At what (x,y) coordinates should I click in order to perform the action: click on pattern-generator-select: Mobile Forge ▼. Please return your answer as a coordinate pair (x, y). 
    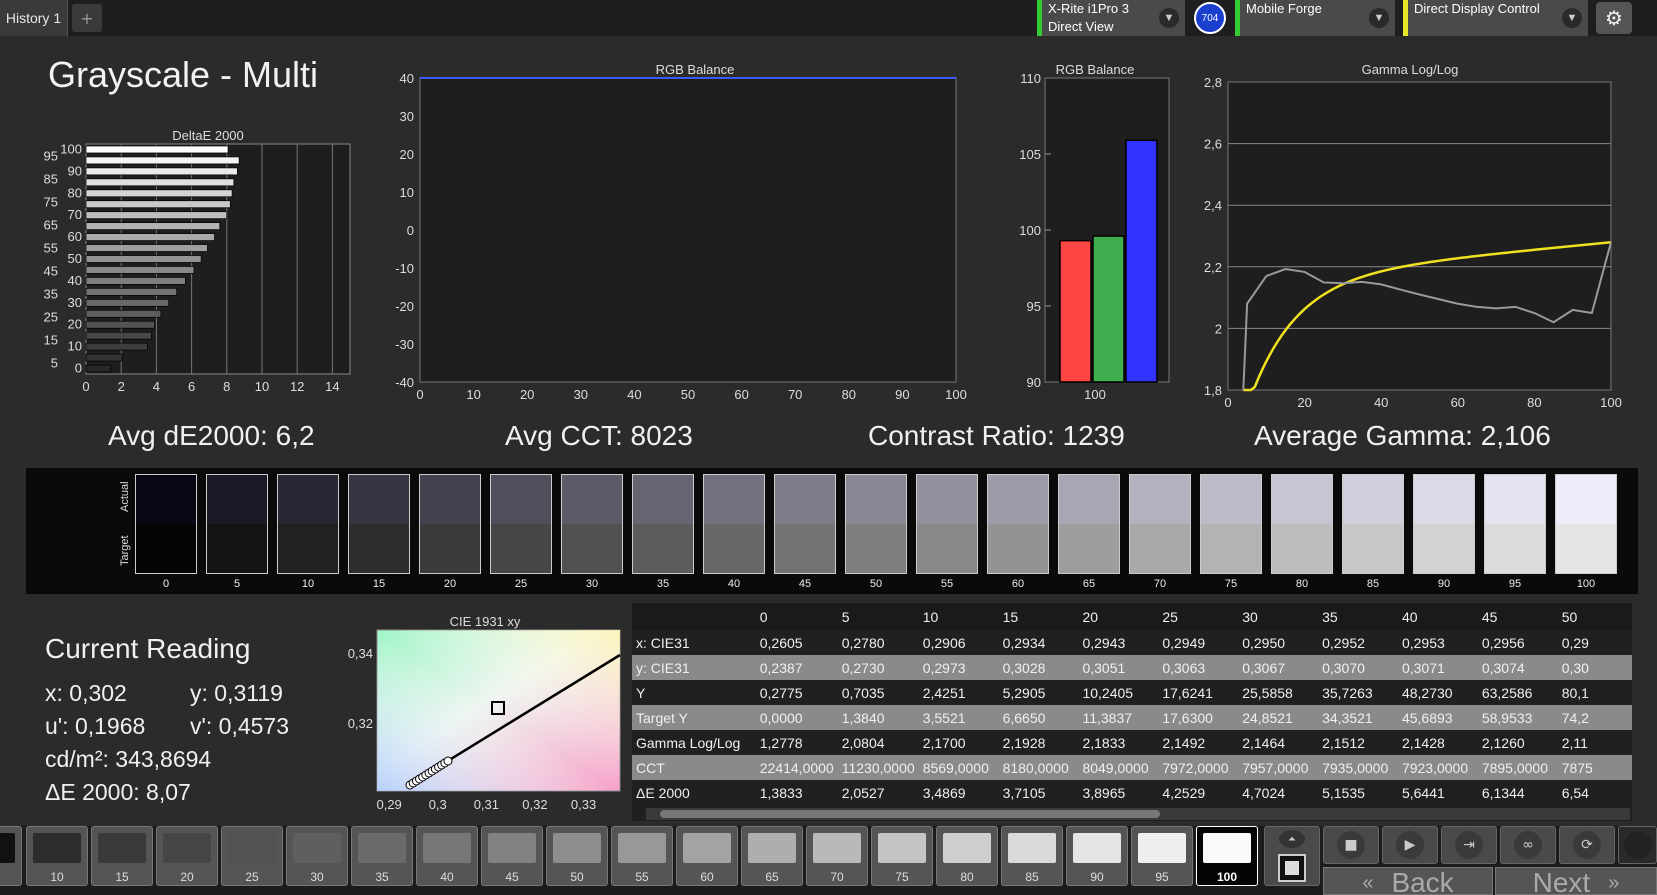
    Looking at the image, I should click on (1315, 18).